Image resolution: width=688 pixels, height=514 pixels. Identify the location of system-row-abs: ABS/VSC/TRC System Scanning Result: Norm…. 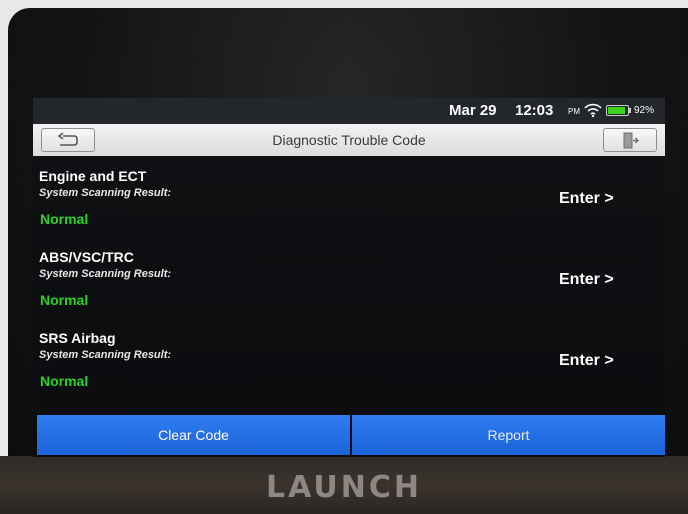
(349, 288).